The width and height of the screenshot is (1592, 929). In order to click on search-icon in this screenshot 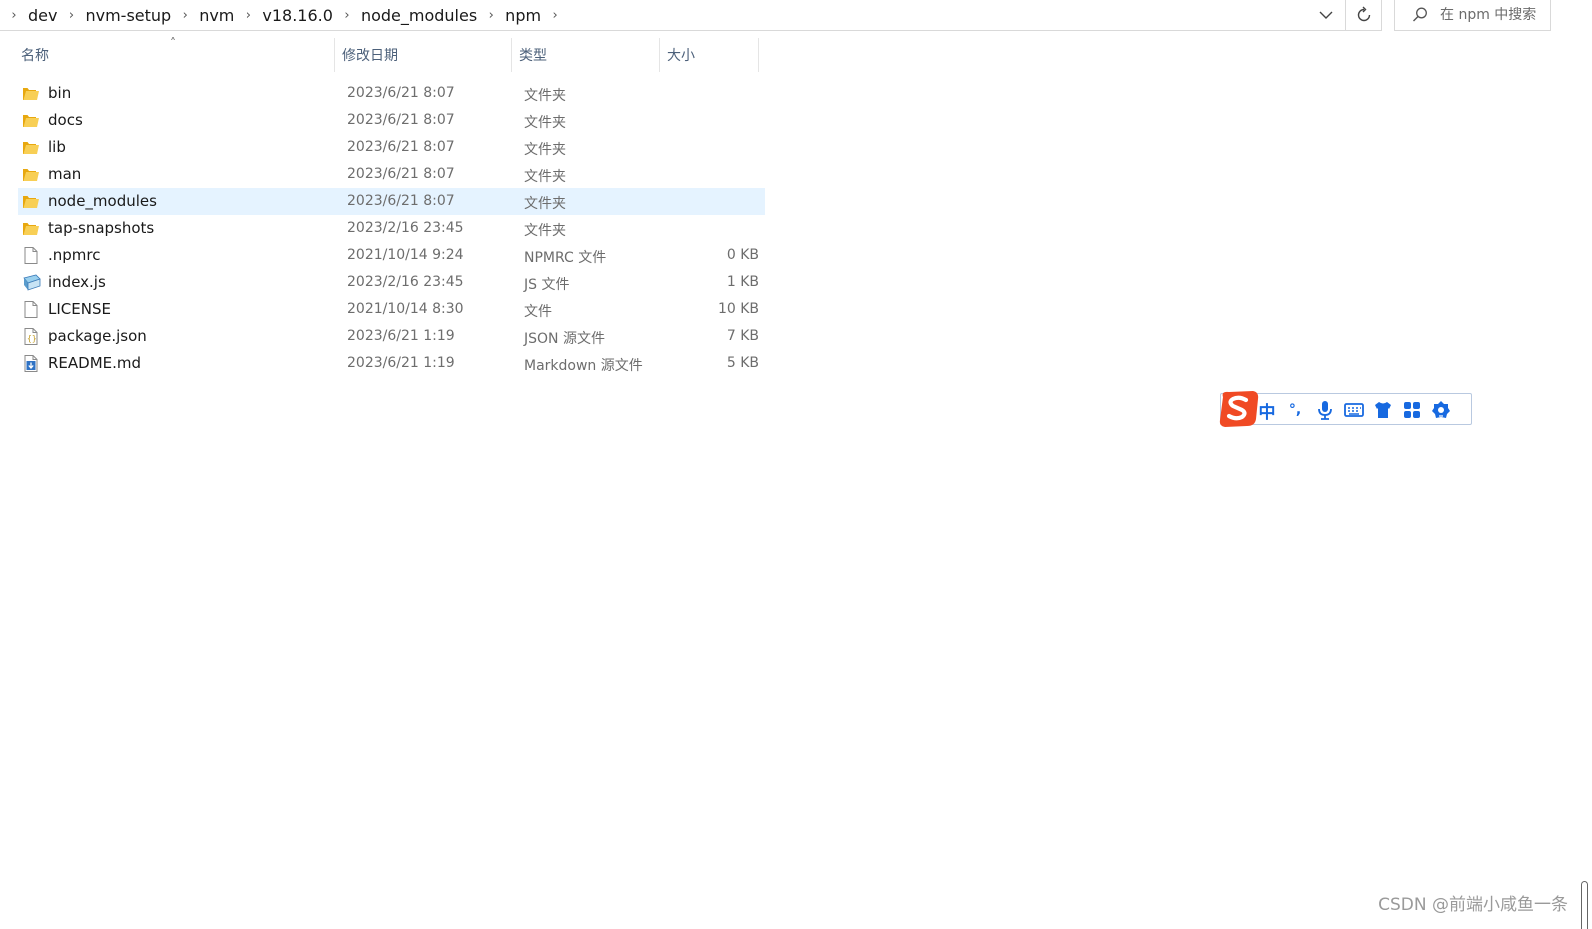, I will do `click(1419, 15)`.